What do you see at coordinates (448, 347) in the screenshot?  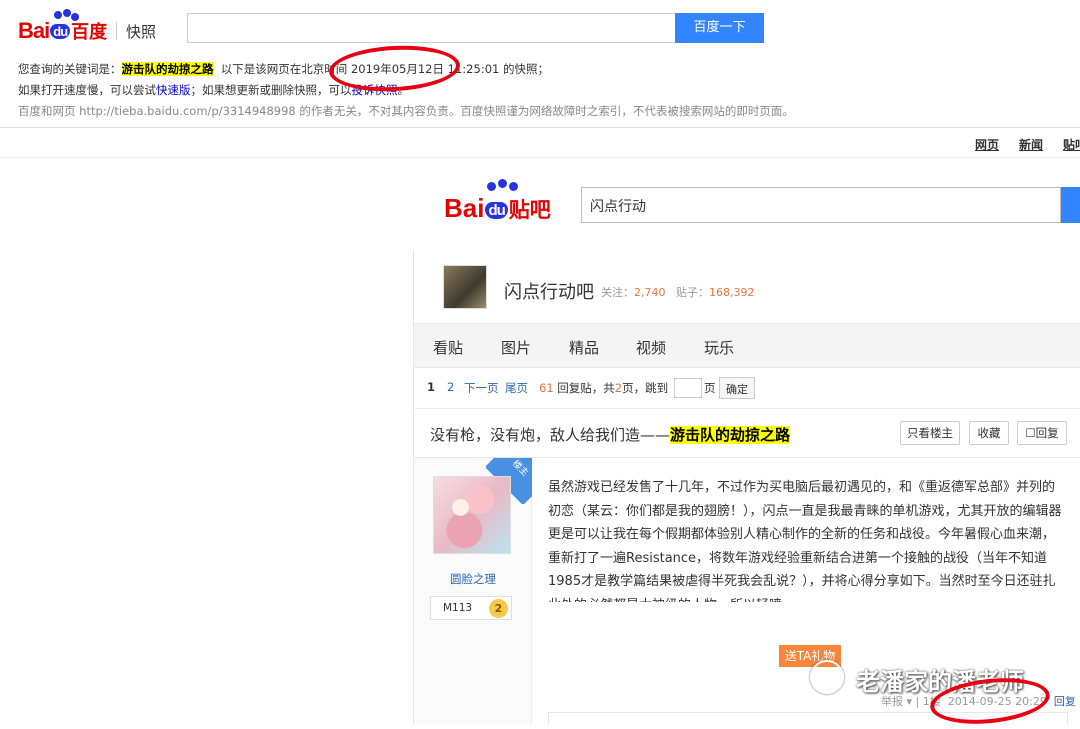 I see `tab-posts: 看贴` at bounding box center [448, 347].